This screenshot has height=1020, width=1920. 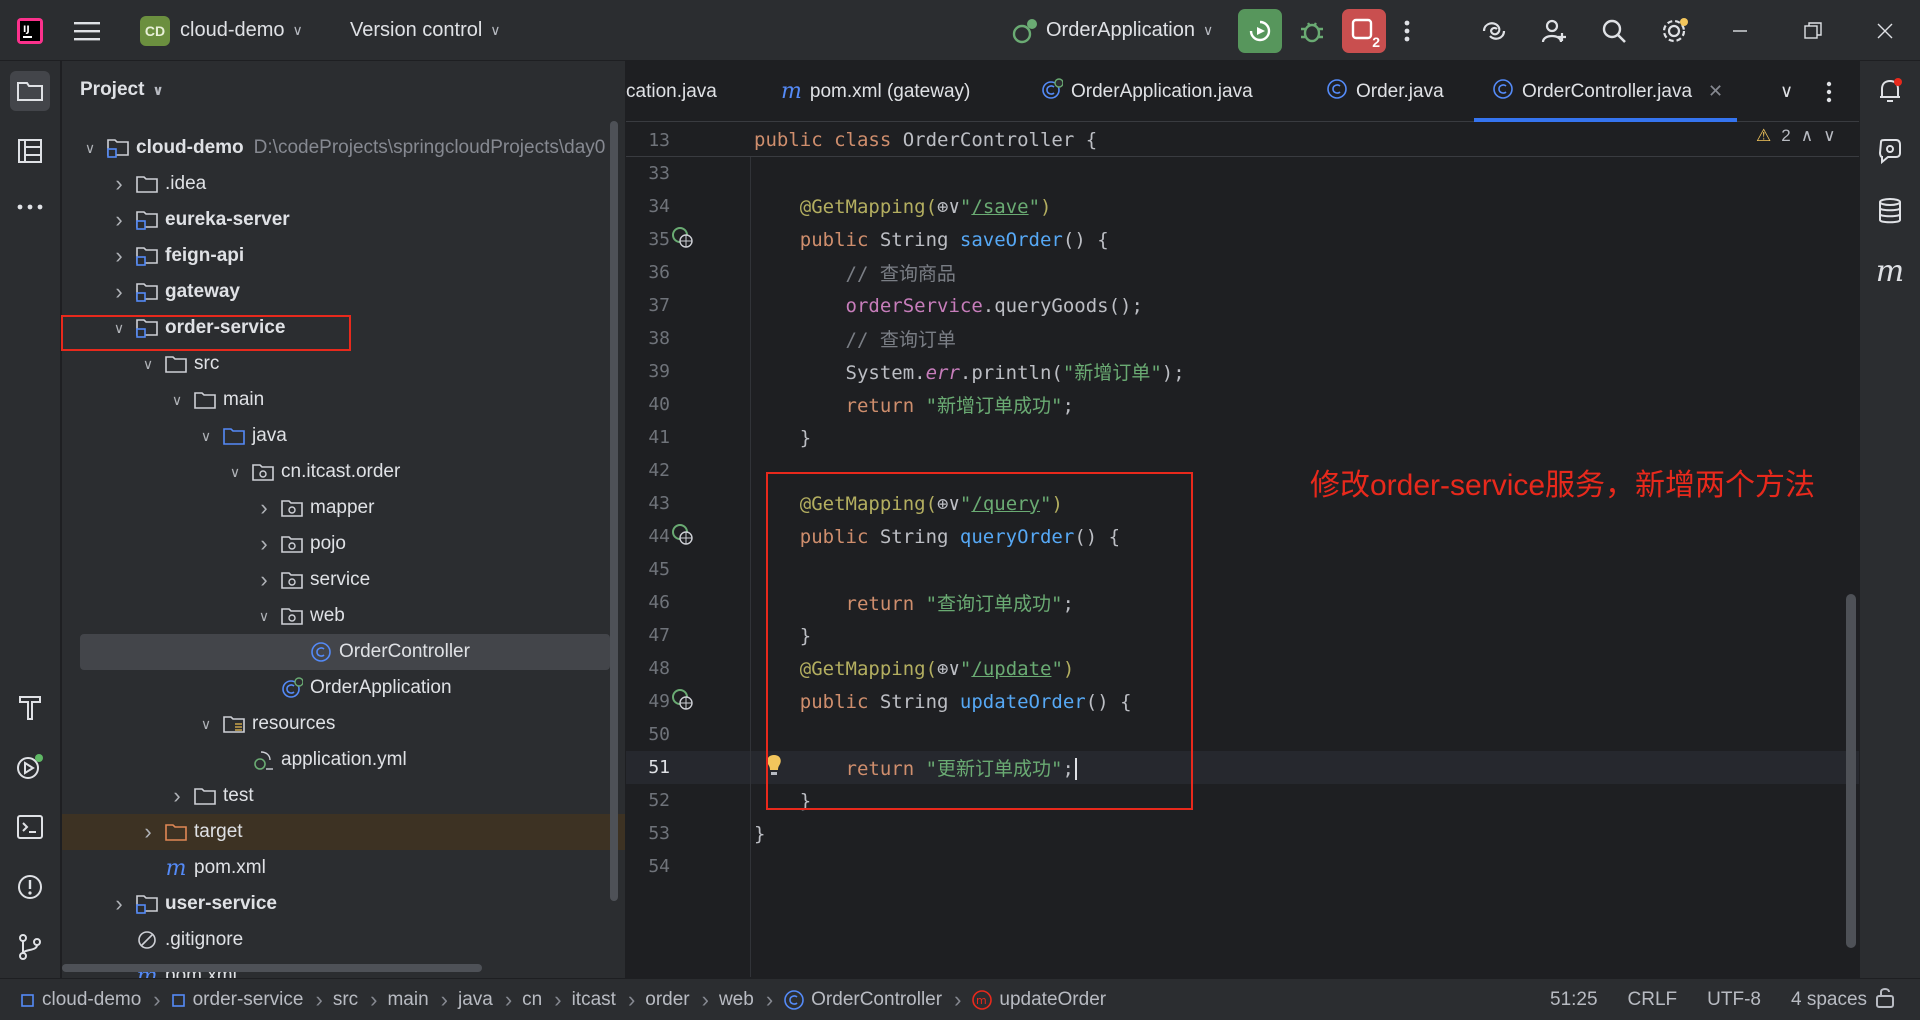 I want to click on build-hammer-icon, so click(x=30, y=707).